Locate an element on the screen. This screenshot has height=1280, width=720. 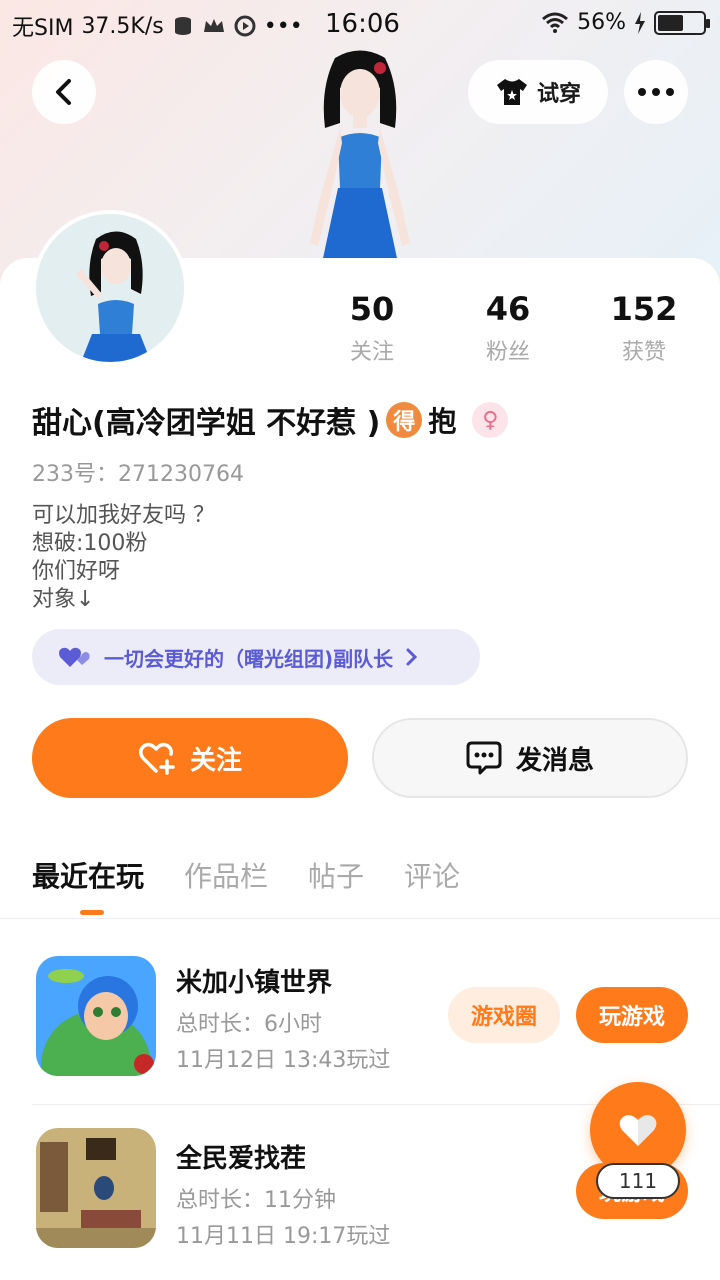
stat-number: 152 is located at coordinates (644, 309).